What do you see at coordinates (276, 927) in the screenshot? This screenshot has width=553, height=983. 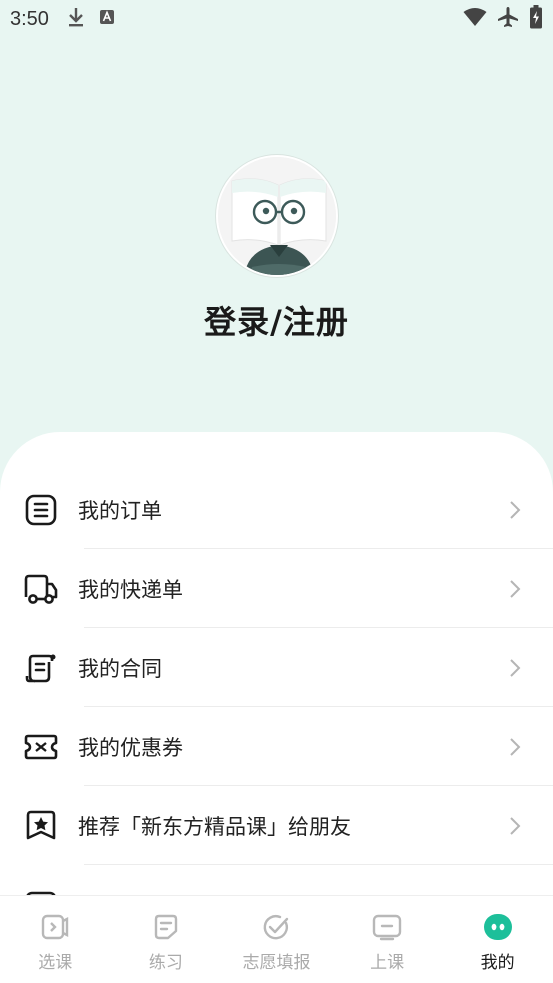 I see `application-check-icon` at bounding box center [276, 927].